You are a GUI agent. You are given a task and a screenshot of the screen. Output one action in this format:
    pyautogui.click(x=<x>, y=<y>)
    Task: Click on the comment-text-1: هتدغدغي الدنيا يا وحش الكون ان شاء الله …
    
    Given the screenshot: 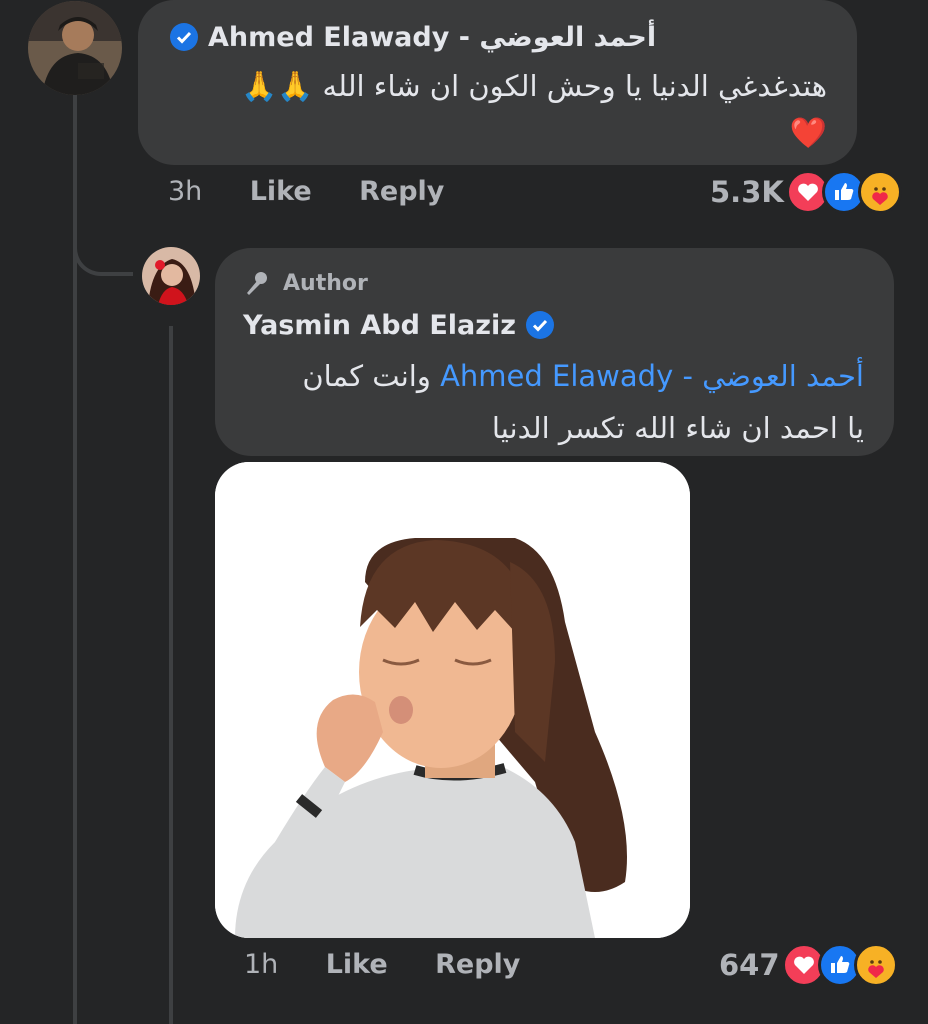 What is the action you would take?
    pyautogui.click(x=534, y=86)
    